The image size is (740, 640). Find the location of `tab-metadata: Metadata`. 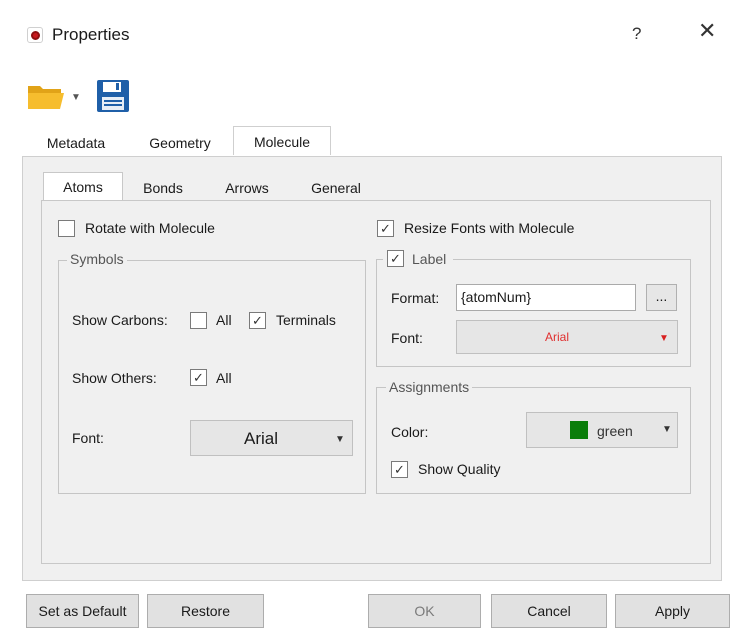

tab-metadata: Metadata is located at coordinates (76, 141).